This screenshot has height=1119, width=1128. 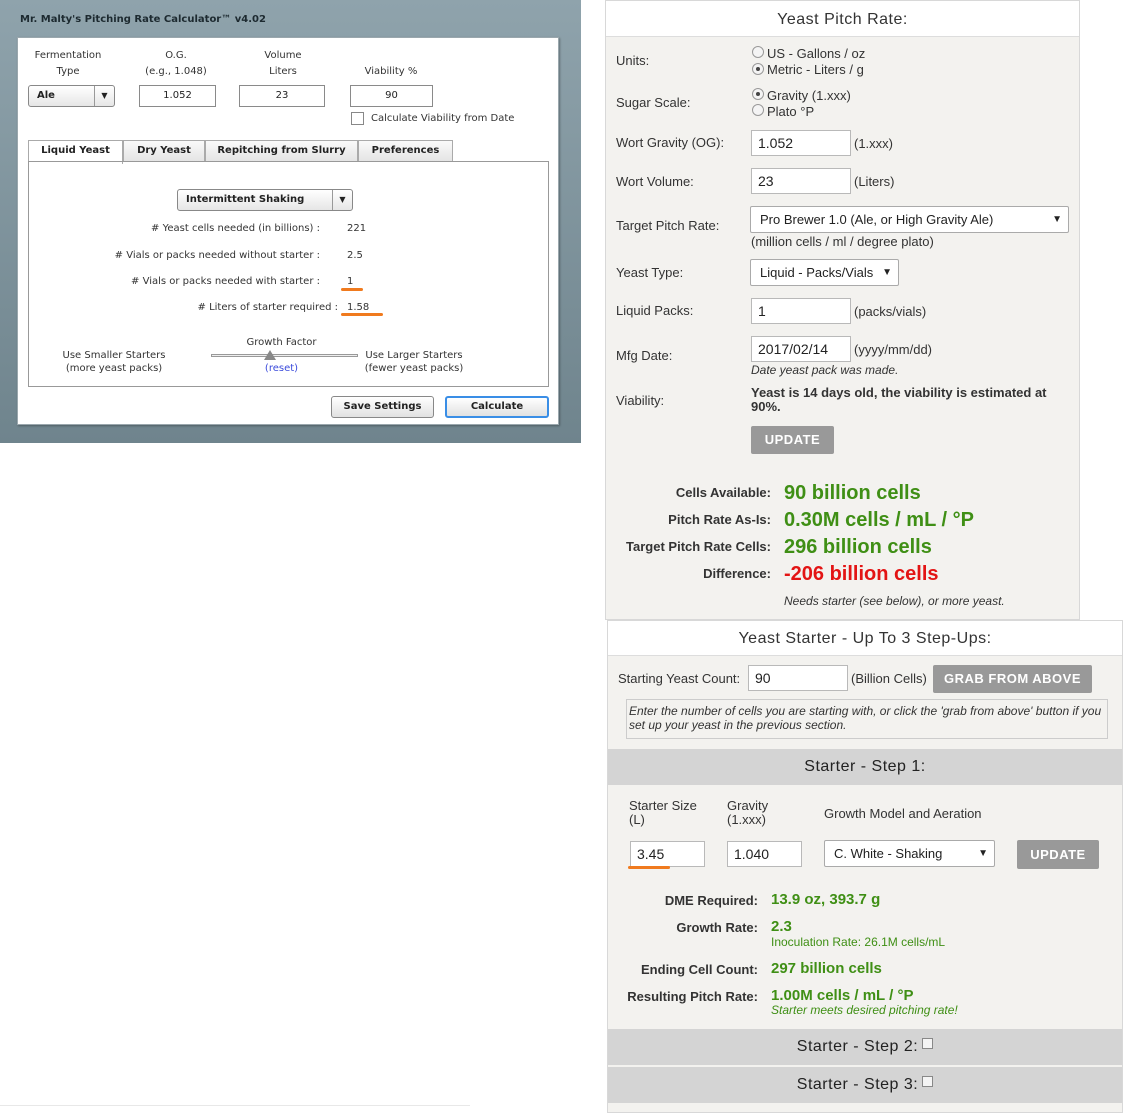 I want to click on og-input: 1.052, so click(x=177, y=96).